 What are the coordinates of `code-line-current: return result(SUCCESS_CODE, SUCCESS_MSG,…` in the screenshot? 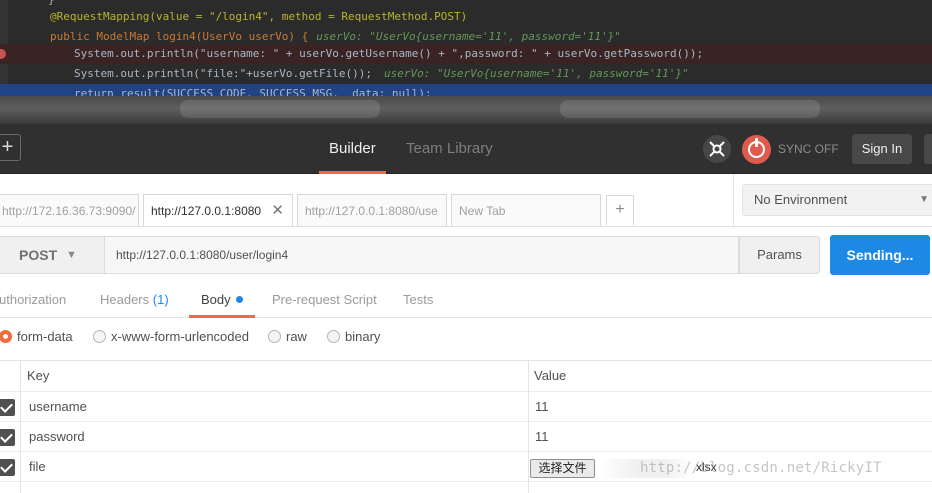 It's located at (466, 90).